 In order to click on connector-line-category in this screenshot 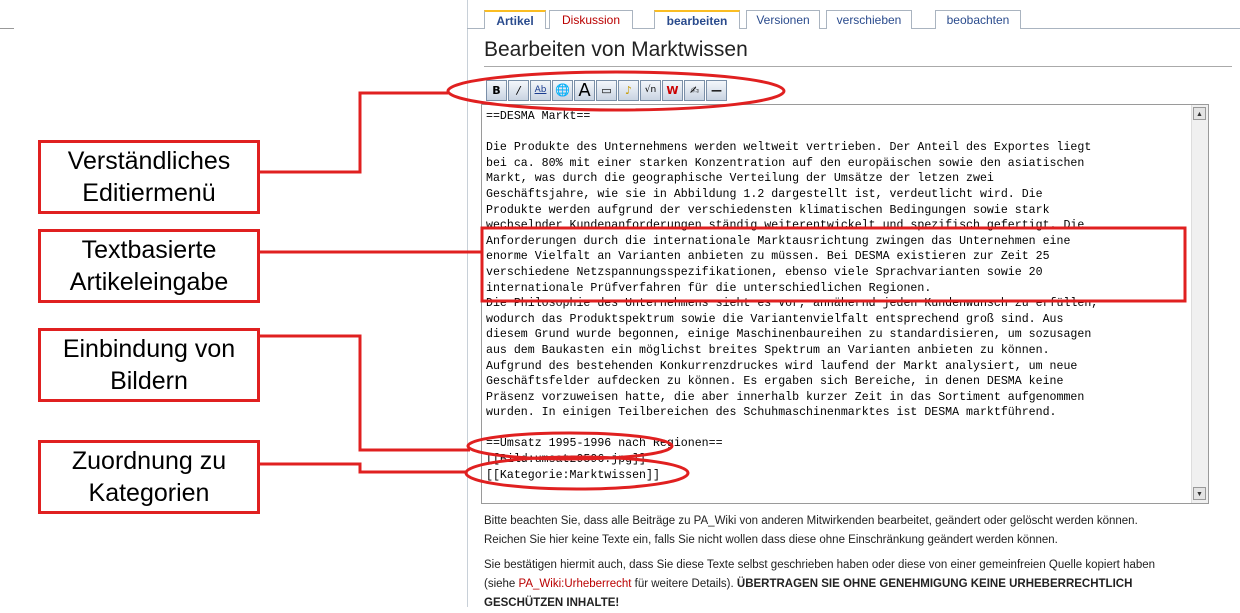, I will do `click(363, 468)`.